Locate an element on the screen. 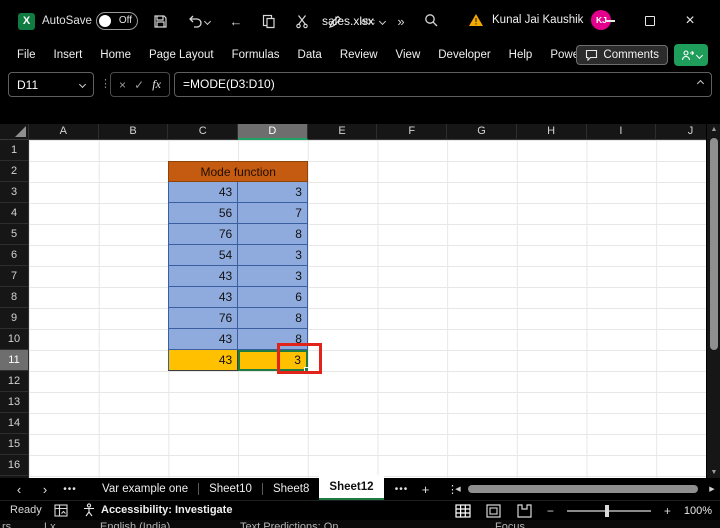 This screenshot has width=720, height=528. horizontal-scrollbar: ◀ ▶ is located at coordinates (585, 489).